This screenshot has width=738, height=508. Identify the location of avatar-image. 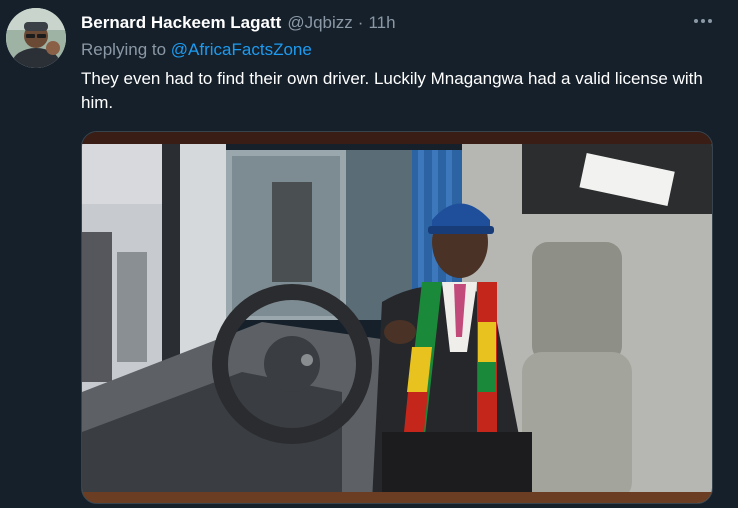
(36, 38).